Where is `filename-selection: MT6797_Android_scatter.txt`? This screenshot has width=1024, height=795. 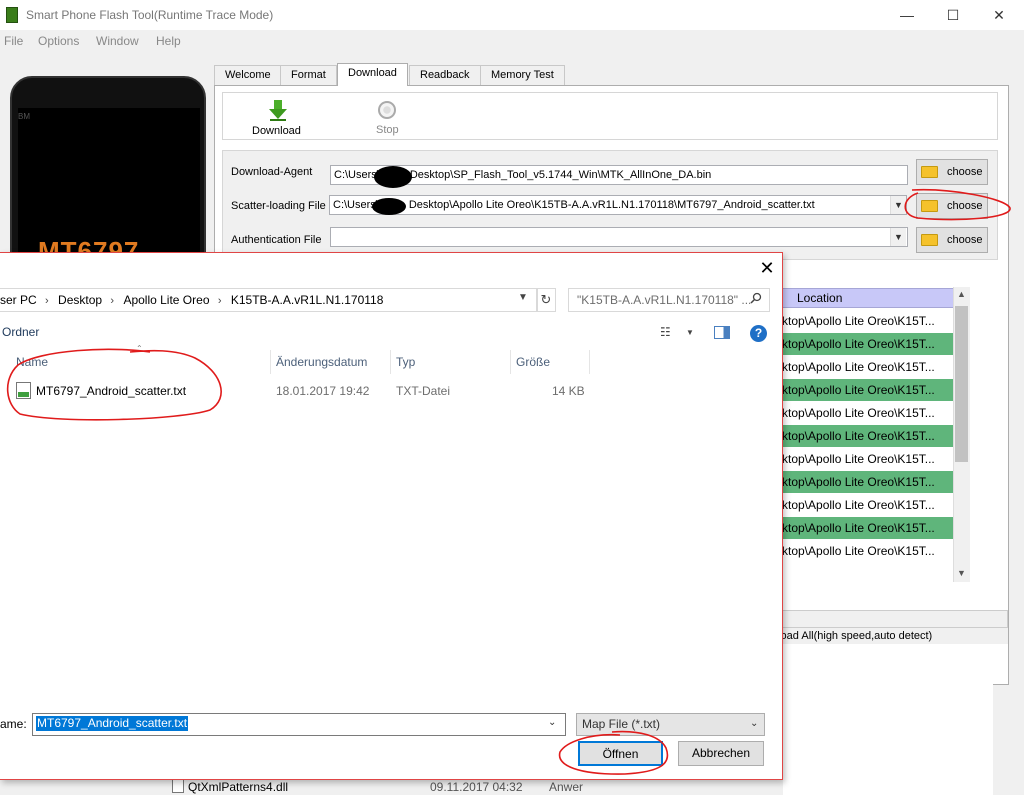
filename-selection: MT6797_Android_scatter.txt is located at coordinates (112, 723).